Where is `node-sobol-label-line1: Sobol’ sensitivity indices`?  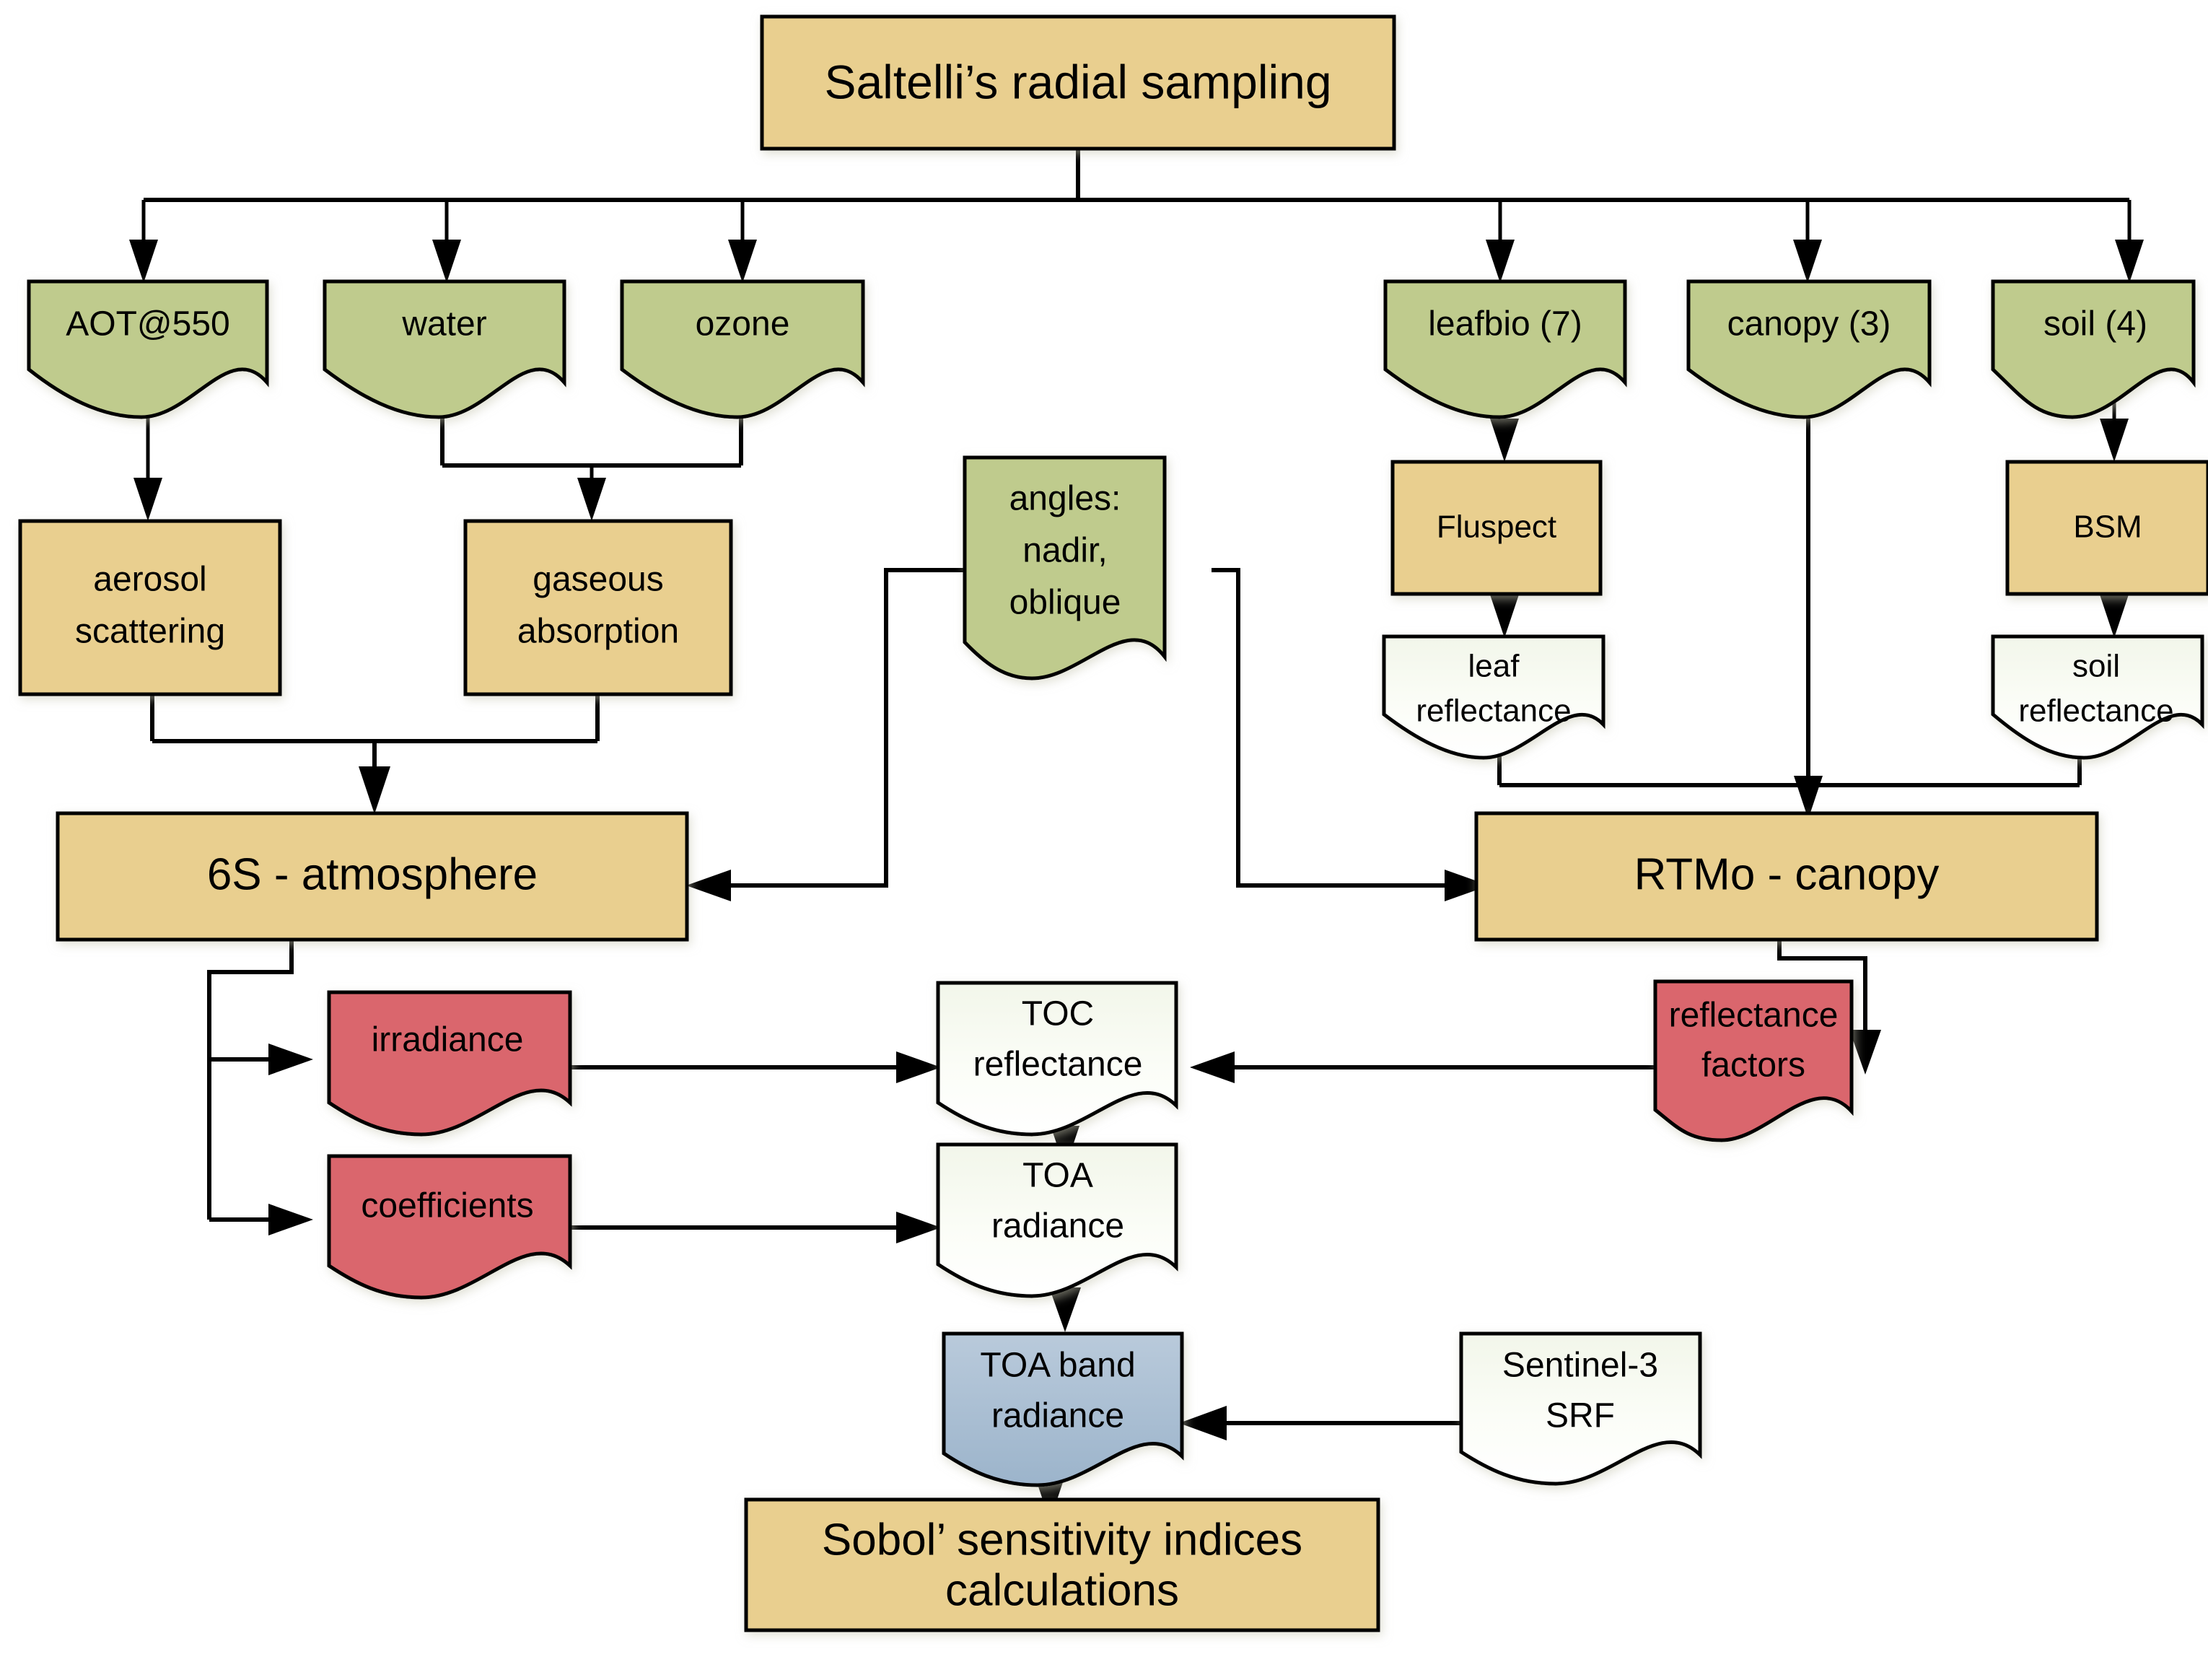 node-sobol-label-line1: Sobol’ sensitivity indices is located at coordinates (1062, 1540).